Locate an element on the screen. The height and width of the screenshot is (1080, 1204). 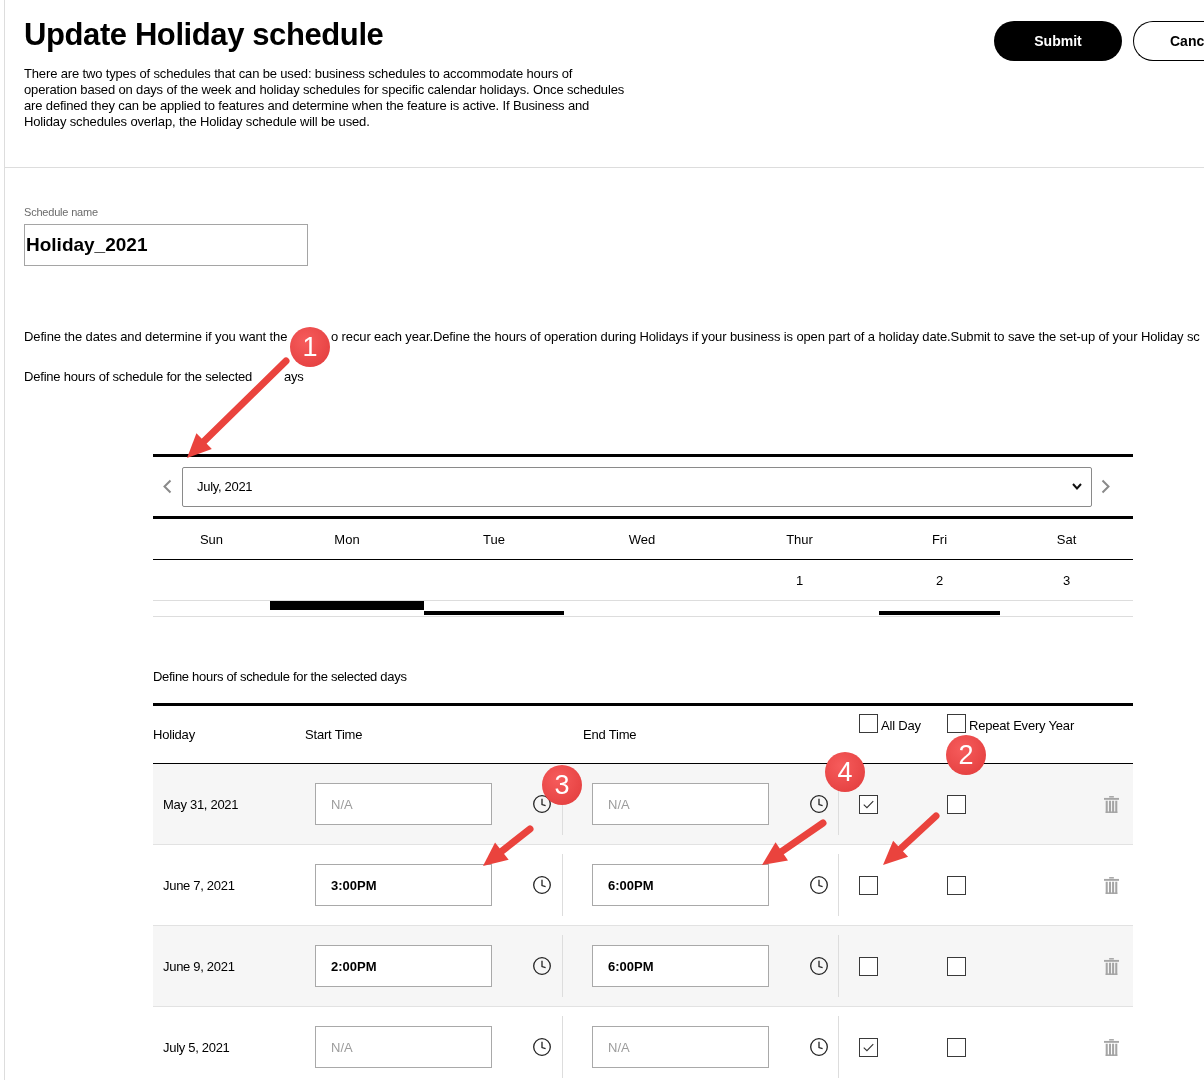
submit-button: Submit is located at coordinates (1058, 41).